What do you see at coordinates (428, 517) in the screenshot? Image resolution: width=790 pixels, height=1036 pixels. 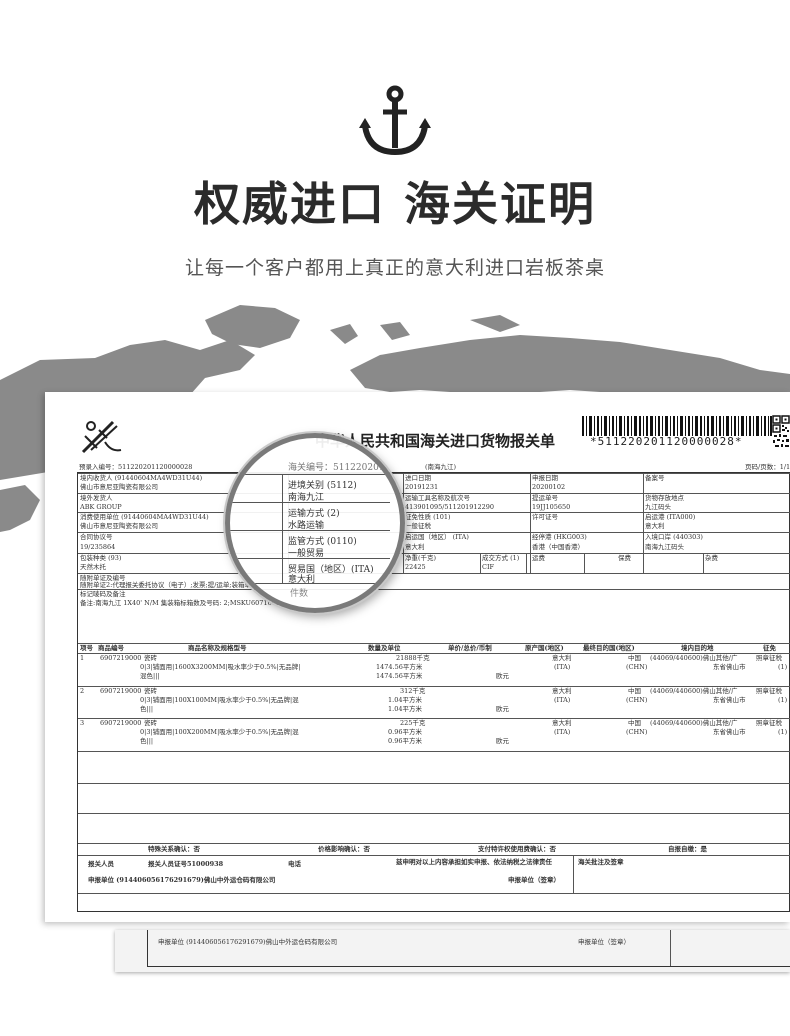 I see `supervision-label: 征免性质 (101)` at bounding box center [428, 517].